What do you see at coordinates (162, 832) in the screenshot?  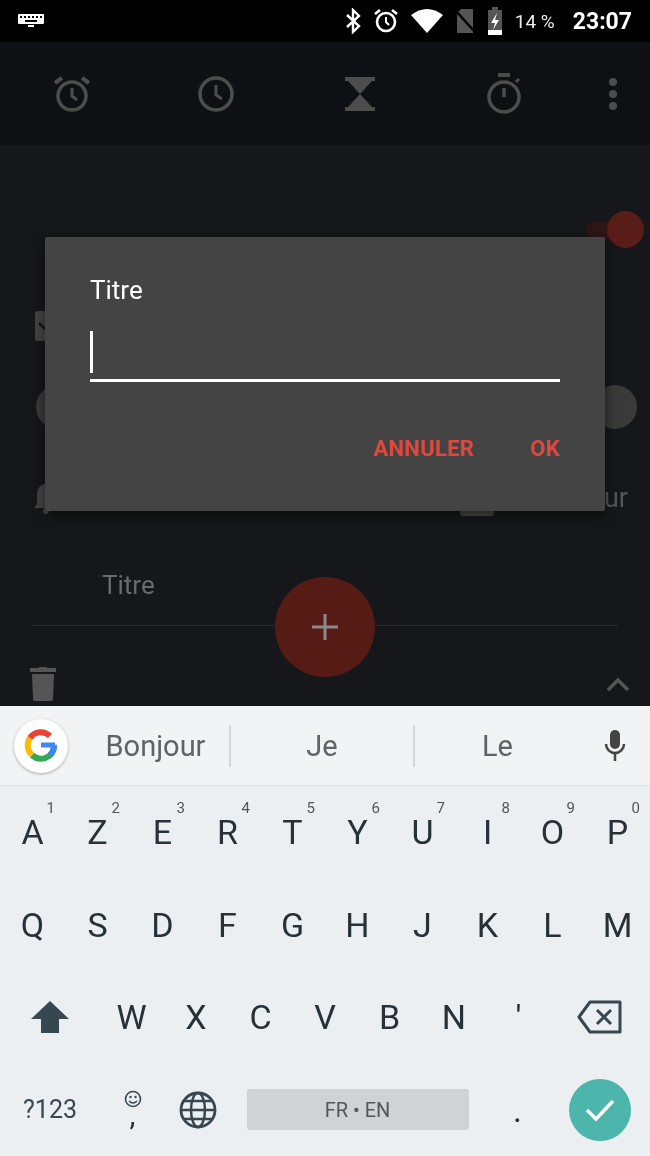 I see `key: E 3` at bounding box center [162, 832].